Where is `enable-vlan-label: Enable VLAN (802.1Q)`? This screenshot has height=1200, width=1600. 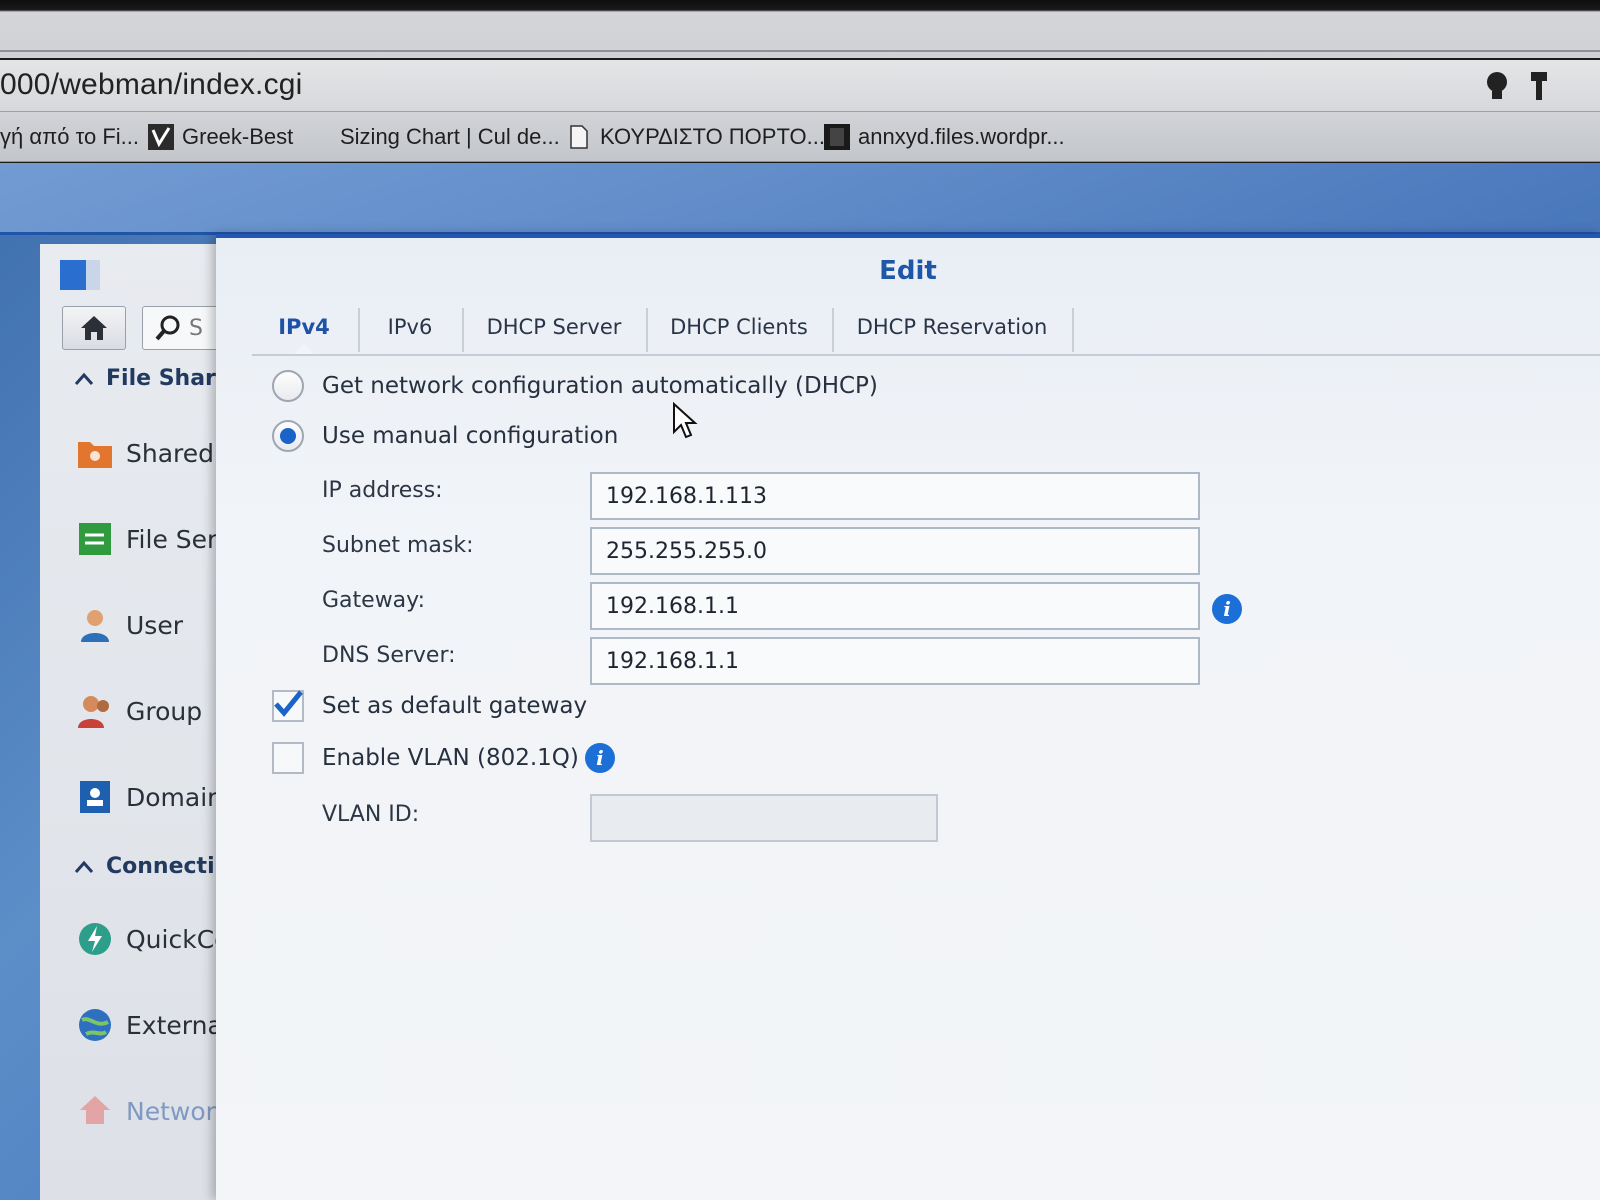 enable-vlan-label: Enable VLAN (802.1Q) is located at coordinates (450, 758).